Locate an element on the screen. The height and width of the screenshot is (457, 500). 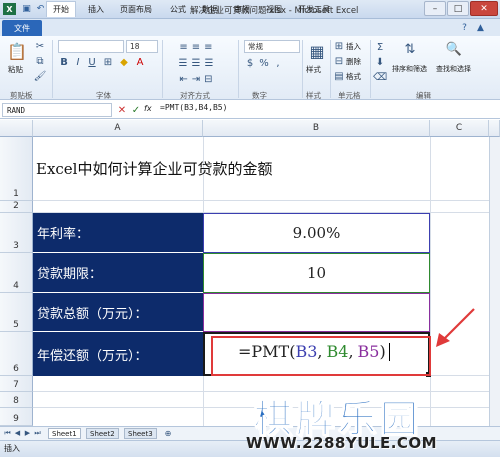
cut-icon: ✂ is located at coordinates (40, 46).